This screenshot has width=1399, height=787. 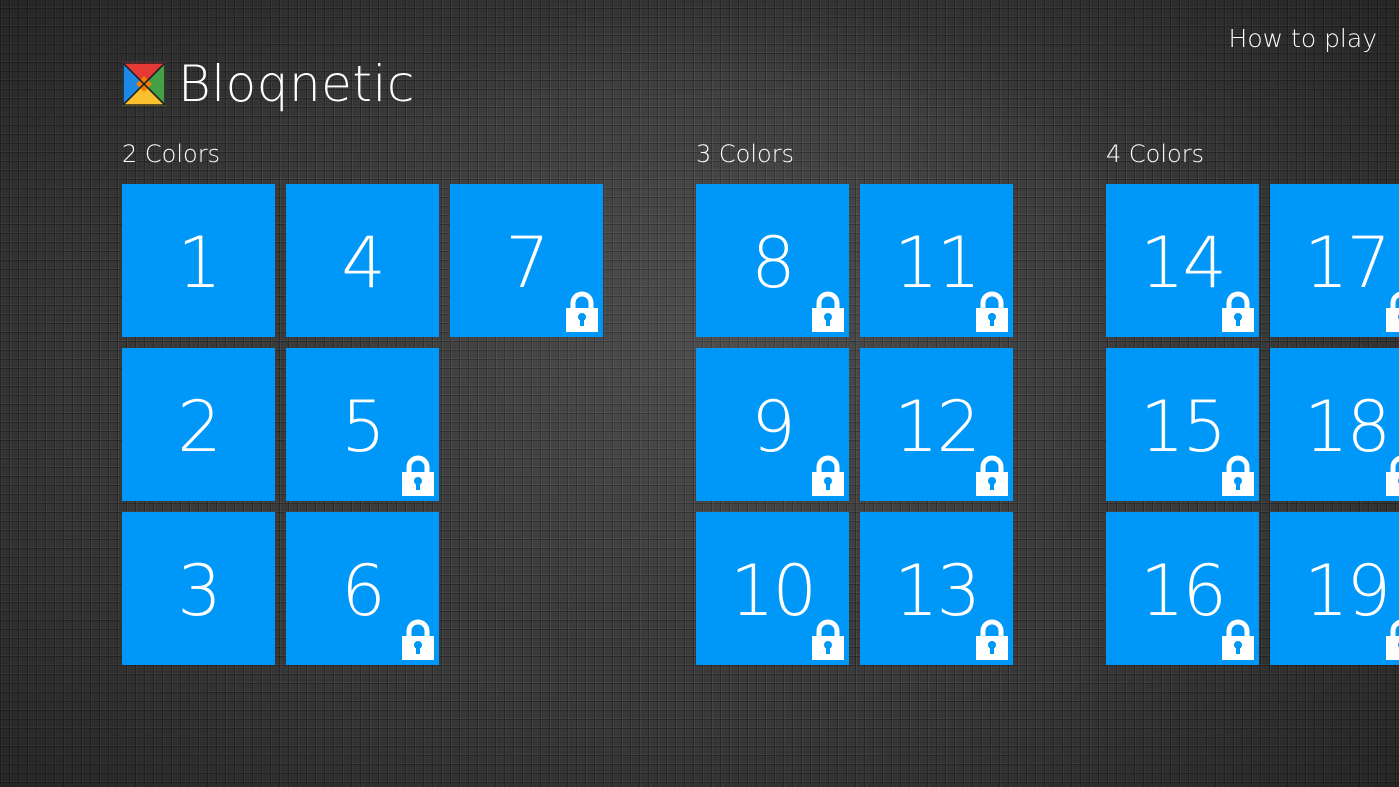 I want to click on level-tile-18: 18, so click(x=1334, y=424).